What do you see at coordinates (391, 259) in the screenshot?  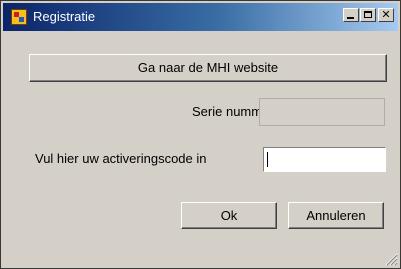 I see `resize-grip-icon` at bounding box center [391, 259].